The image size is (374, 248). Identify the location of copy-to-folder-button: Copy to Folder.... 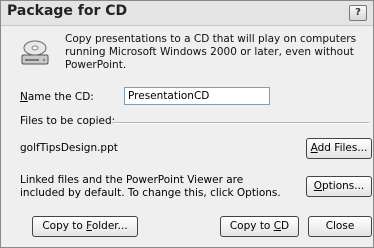
(85, 226).